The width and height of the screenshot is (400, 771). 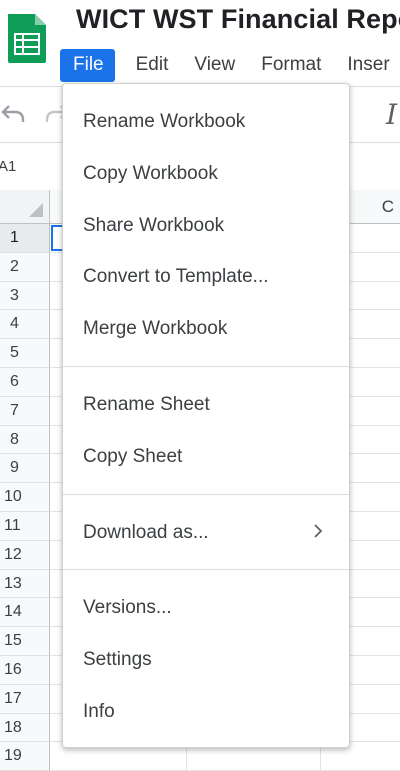 What do you see at coordinates (25, 670) in the screenshot?
I see `row-header: 16` at bounding box center [25, 670].